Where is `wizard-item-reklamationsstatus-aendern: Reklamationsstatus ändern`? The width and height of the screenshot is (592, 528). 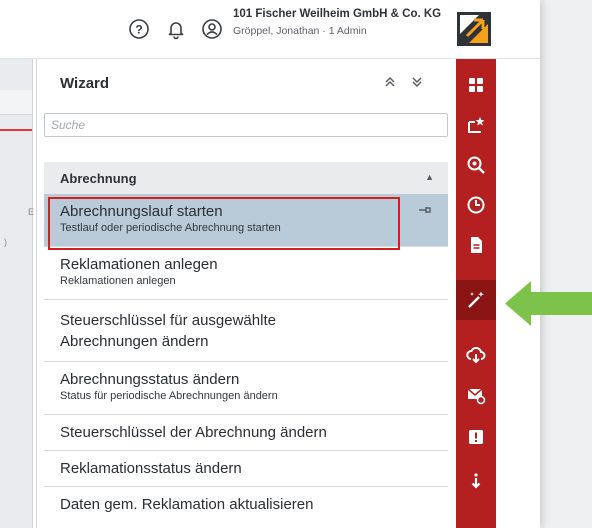 wizard-item-reklamationsstatus-aendern: Reklamationsstatus ändern is located at coordinates (246, 469).